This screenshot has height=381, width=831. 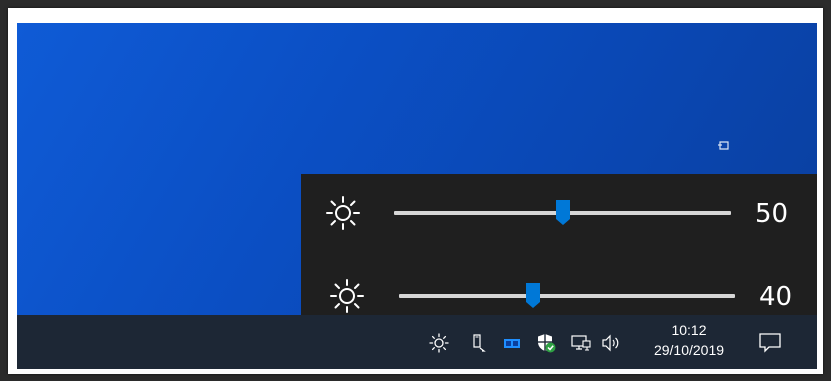 I want to click on clock: 10:12 29/10/2019, so click(x=689, y=340).